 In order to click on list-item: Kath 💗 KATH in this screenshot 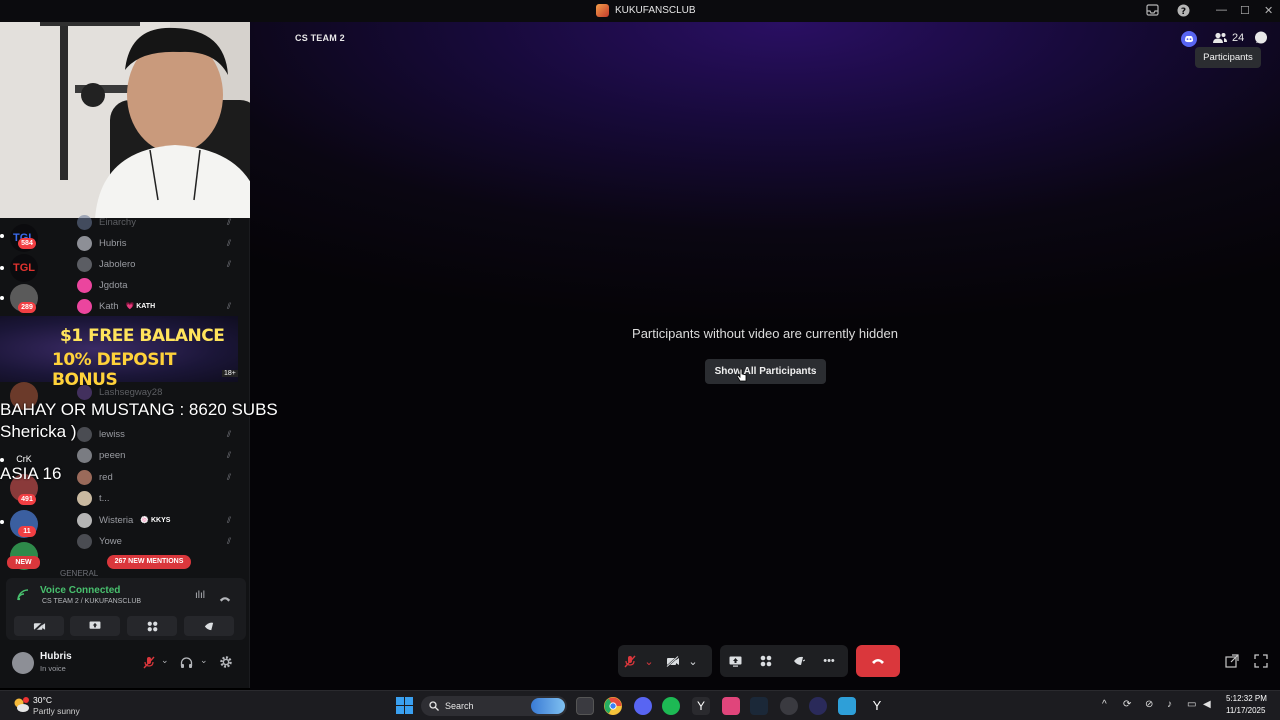, I will do `click(116, 306)`.